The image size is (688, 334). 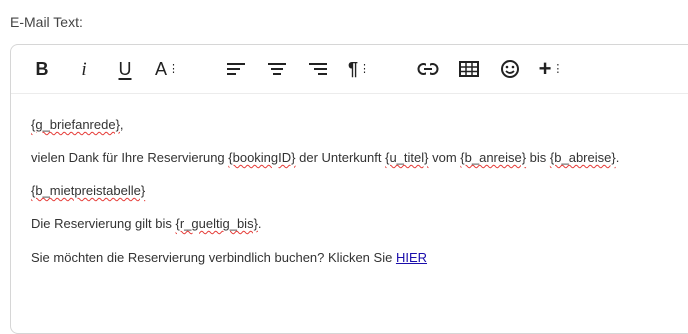 I want to click on placeholder-briefanrede: {g_briefanrede}, so click(x=75, y=124).